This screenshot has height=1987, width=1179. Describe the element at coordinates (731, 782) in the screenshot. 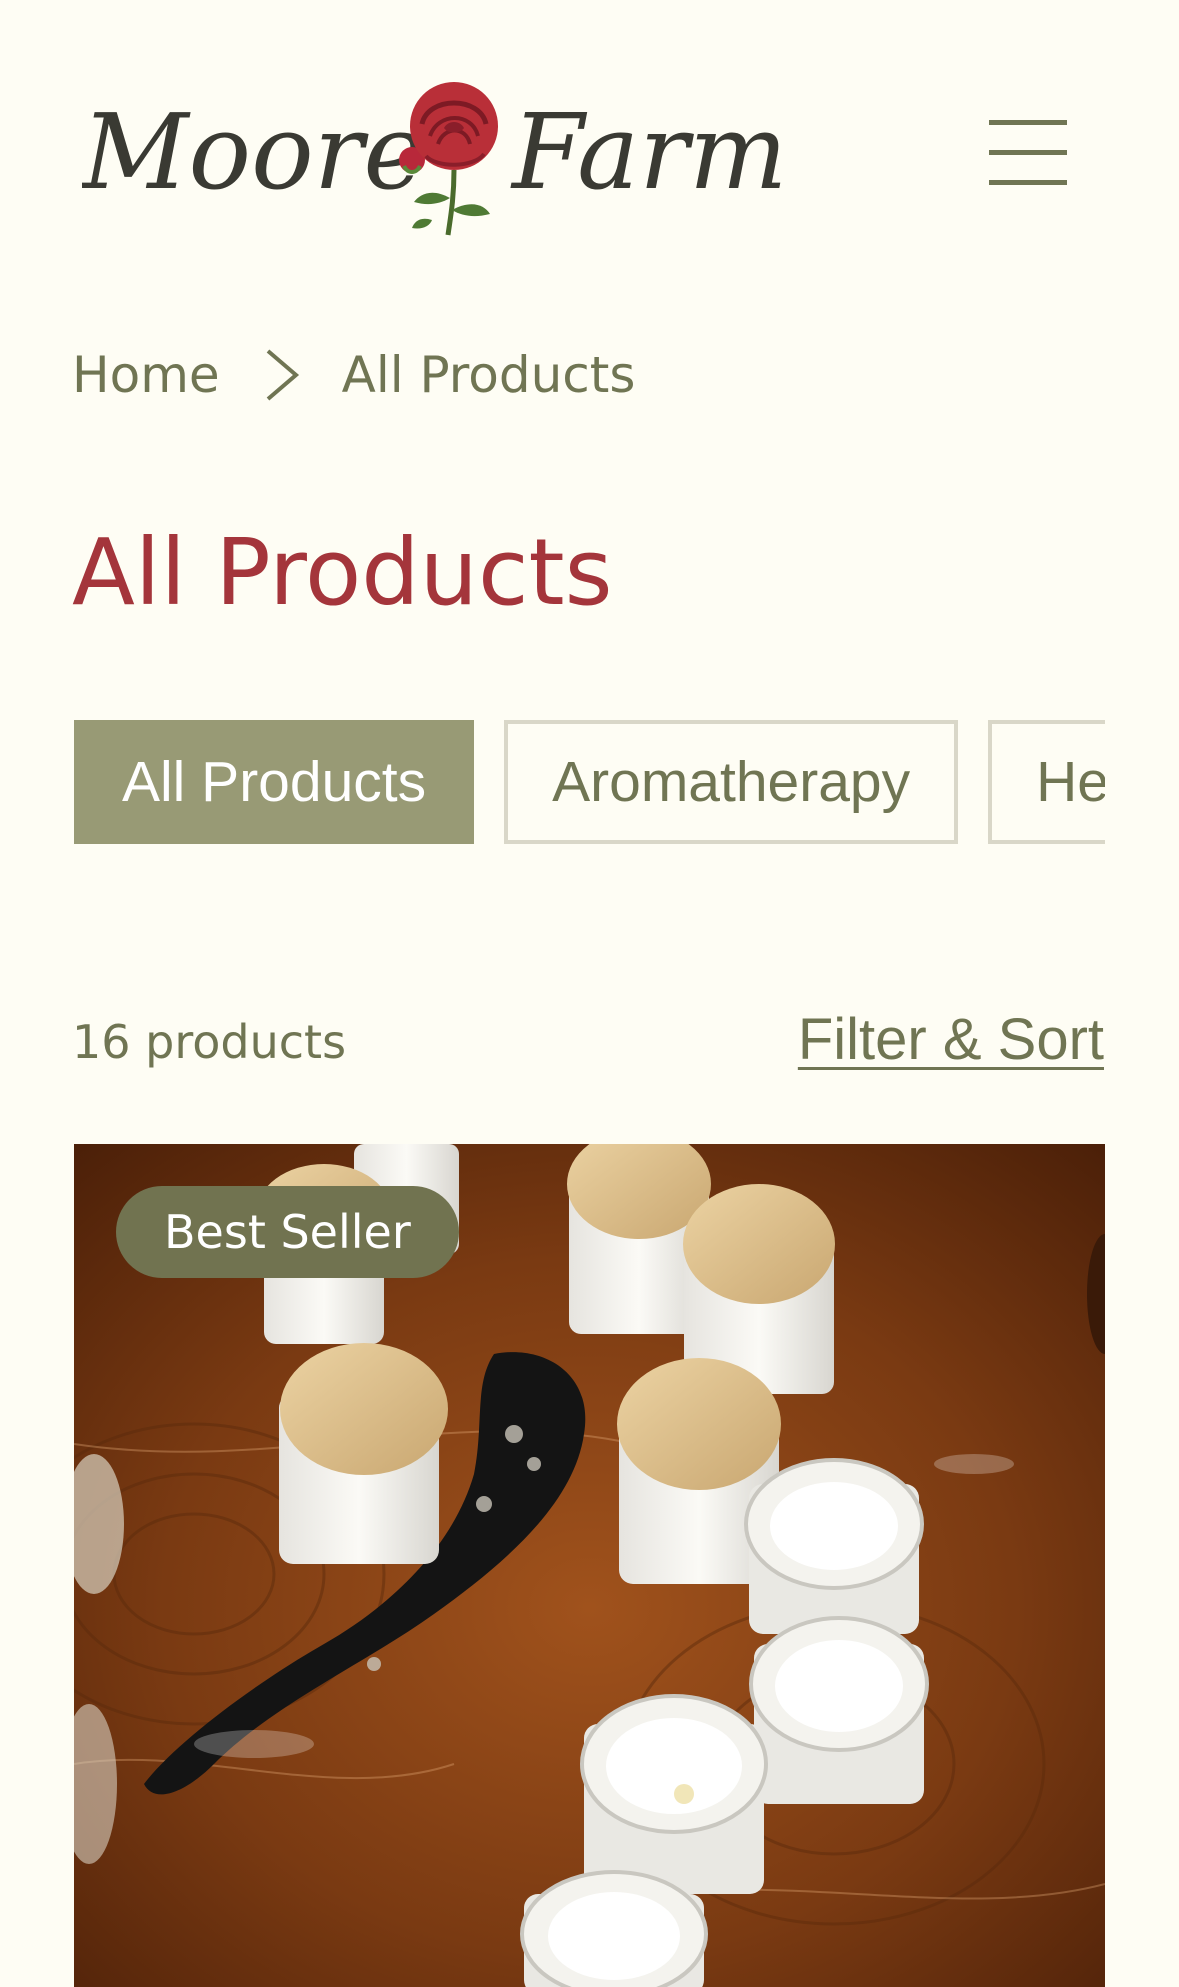

I see `tab-aromatherapy: Aromatherapy` at that location.